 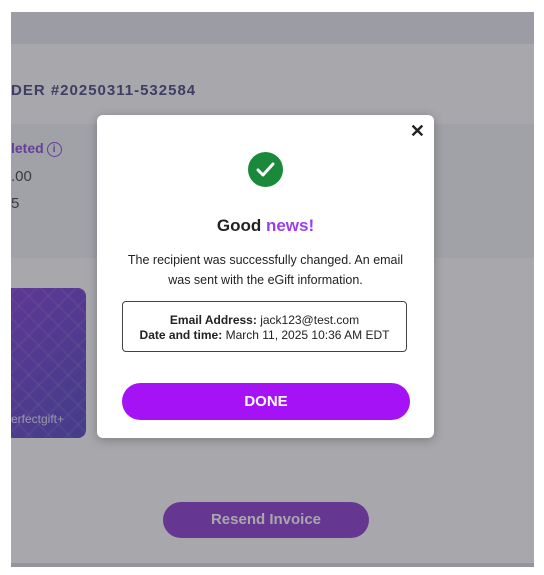 What do you see at coordinates (181, 335) in the screenshot?
I see `date-label: Date and time:` at bounding box center [181, 335].